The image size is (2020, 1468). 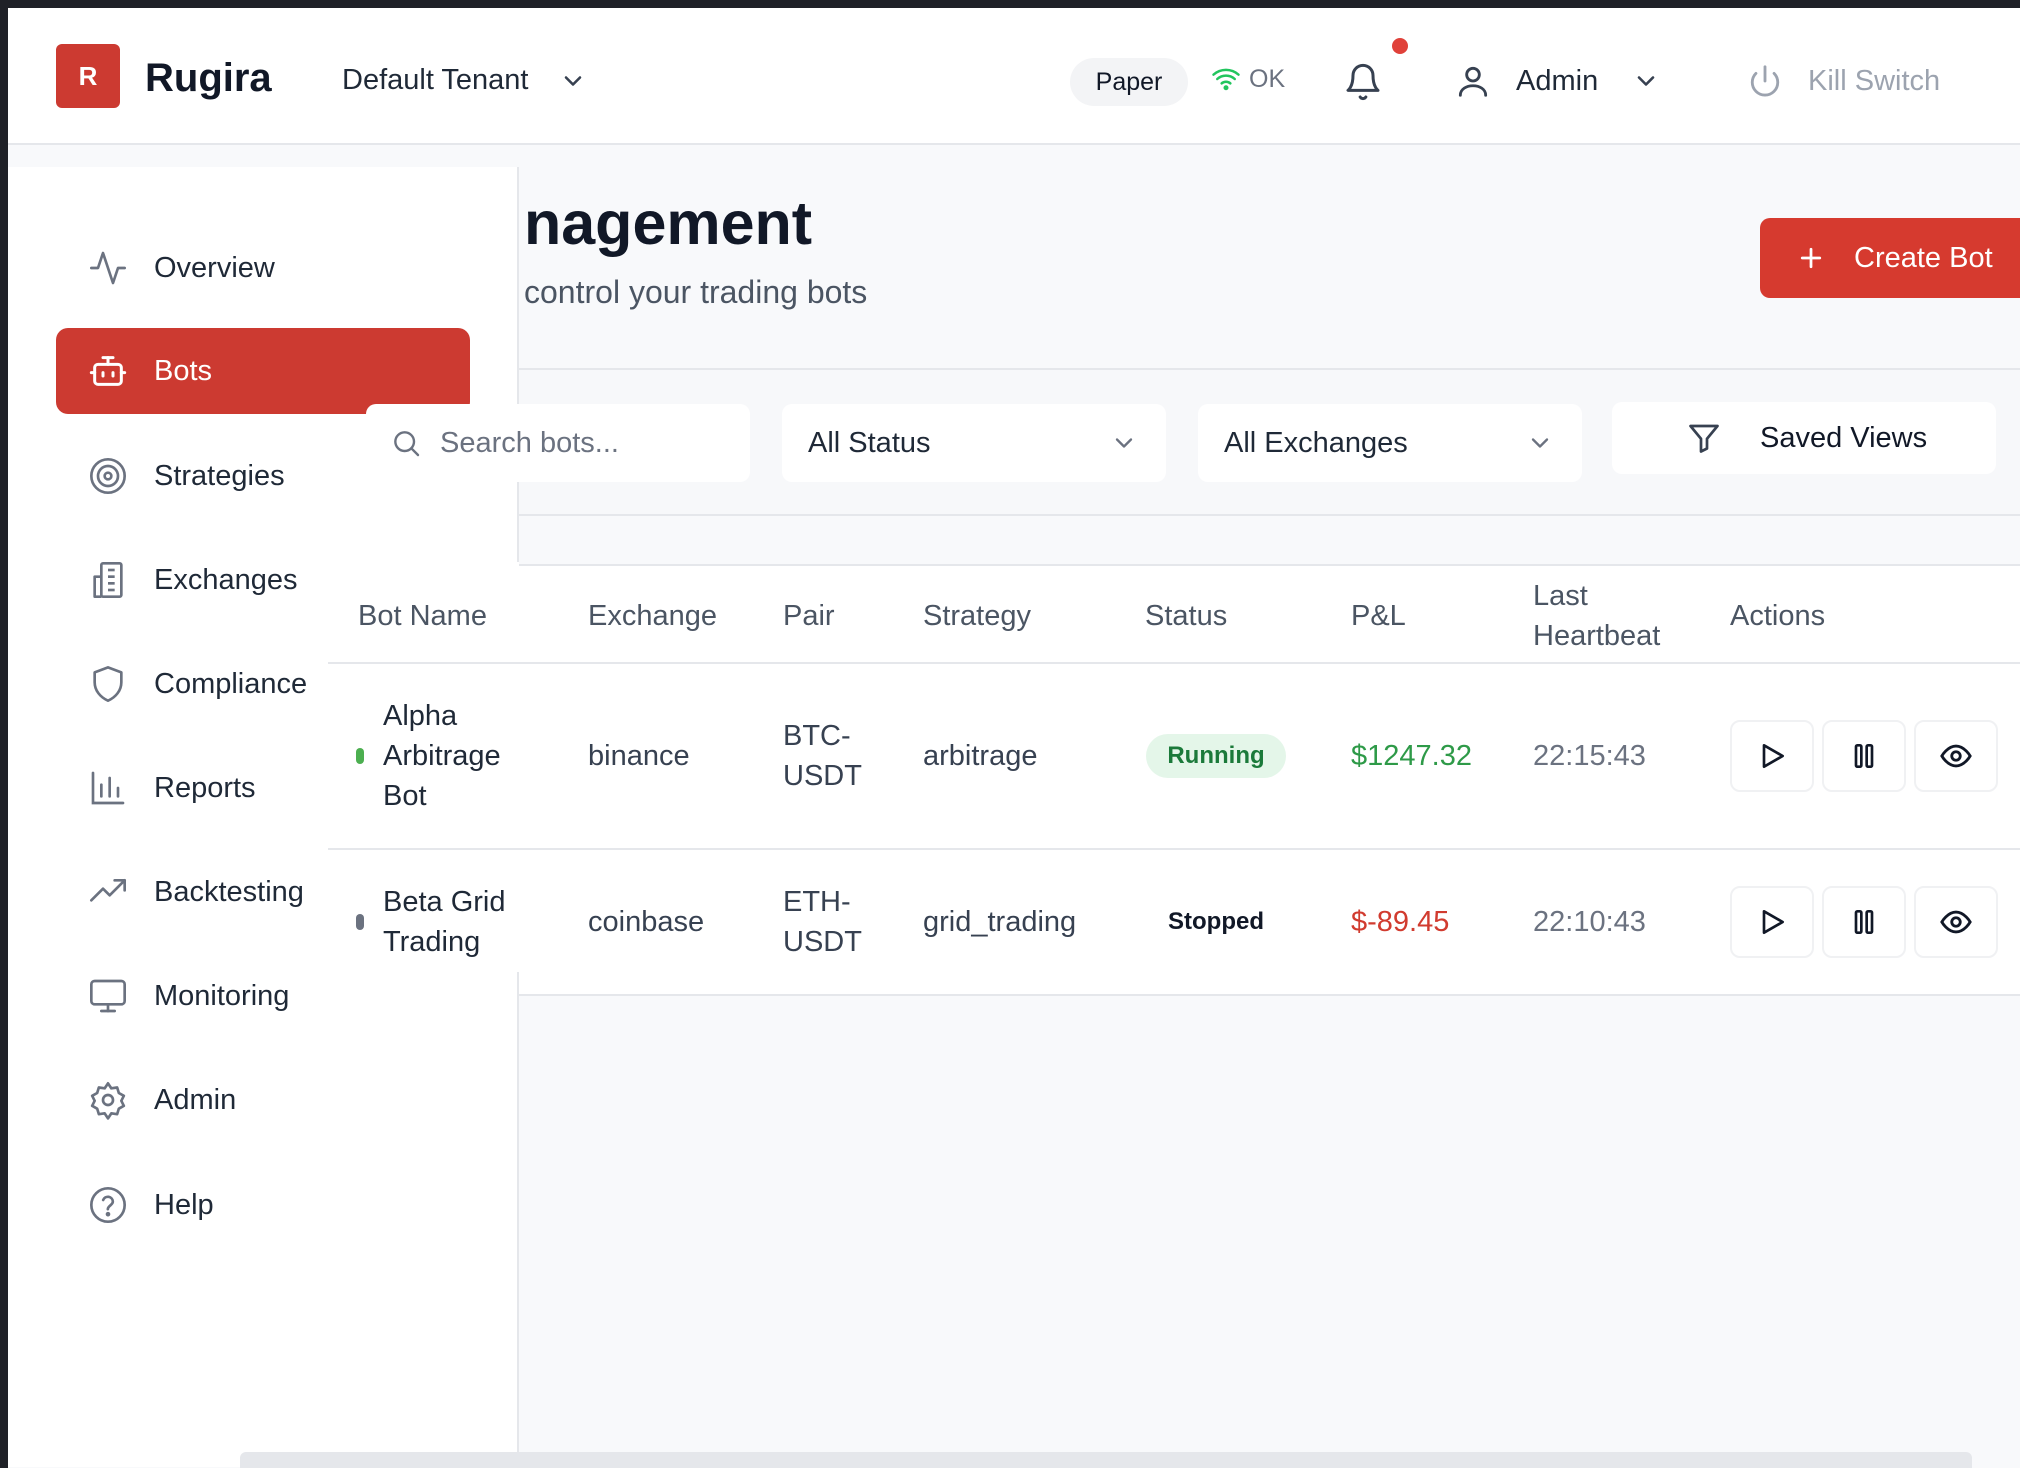 I want to click on cell-exchange: binance, so click(x=639, y=756).